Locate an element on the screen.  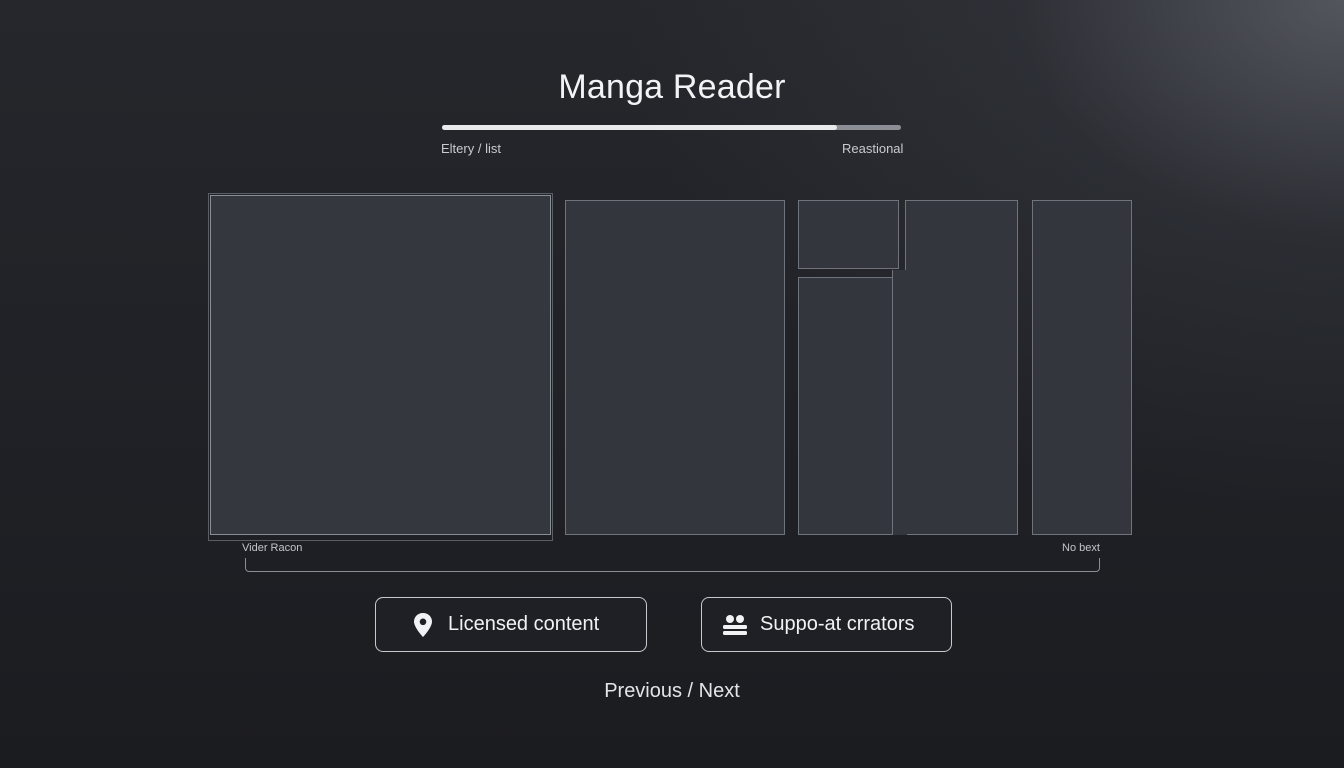
support-creators-button: Suppo-at crrators is located at coordinates (826, 624).